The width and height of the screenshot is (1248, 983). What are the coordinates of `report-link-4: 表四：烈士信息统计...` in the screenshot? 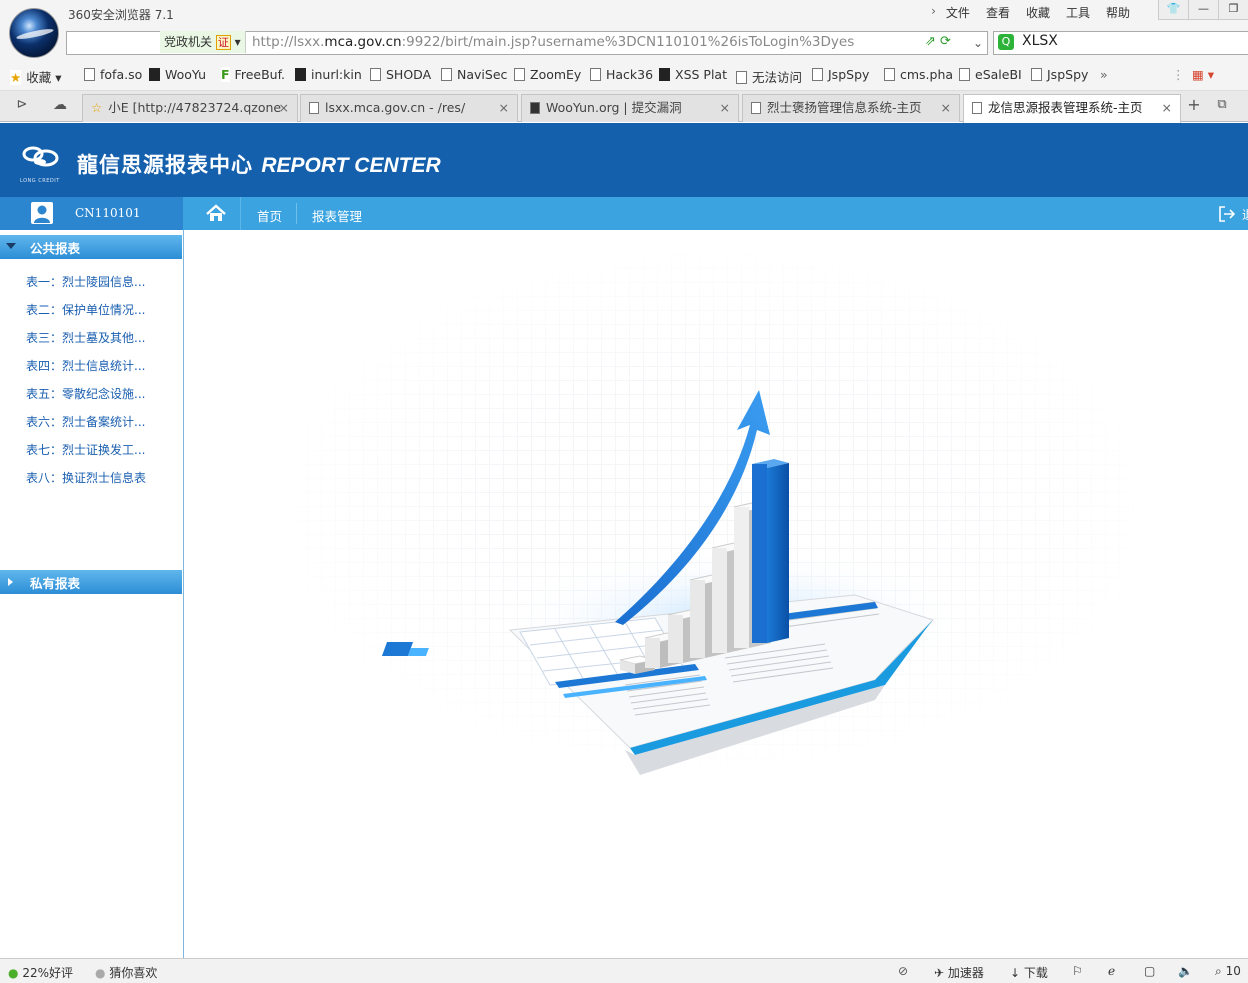 It's located at (85, 365).